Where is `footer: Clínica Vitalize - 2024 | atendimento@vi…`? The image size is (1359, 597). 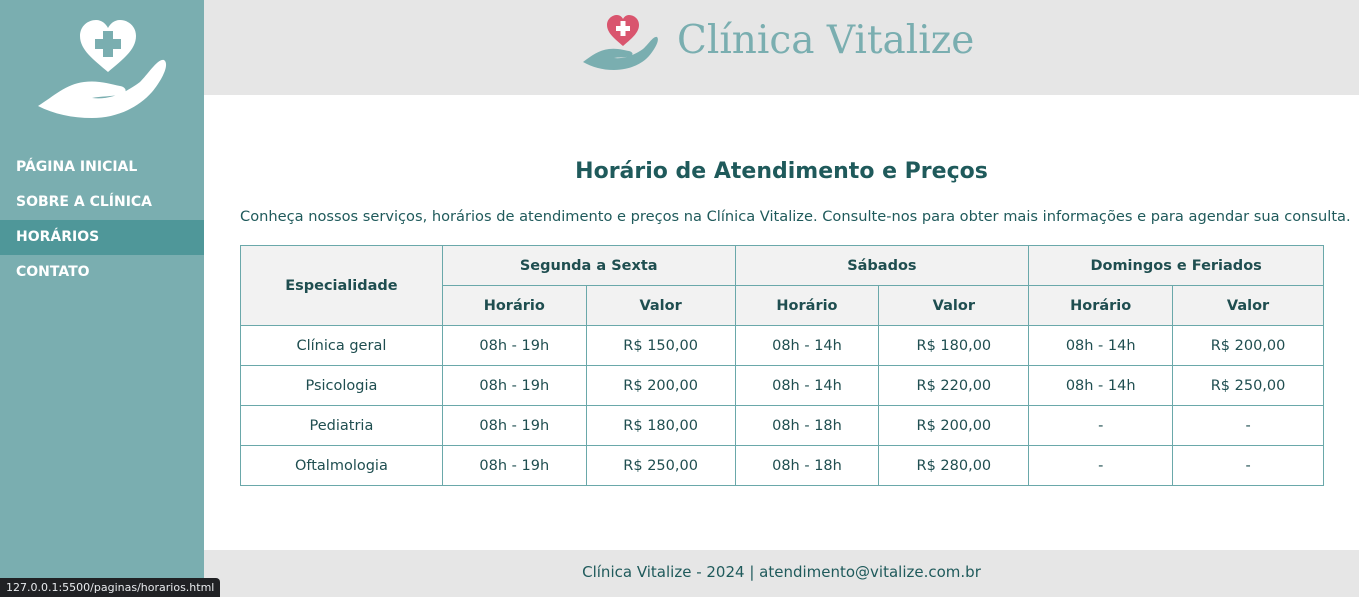 footer: Clínica Vitalize - 2024 | atendimento@vi… is located at coordinates (781, 573).